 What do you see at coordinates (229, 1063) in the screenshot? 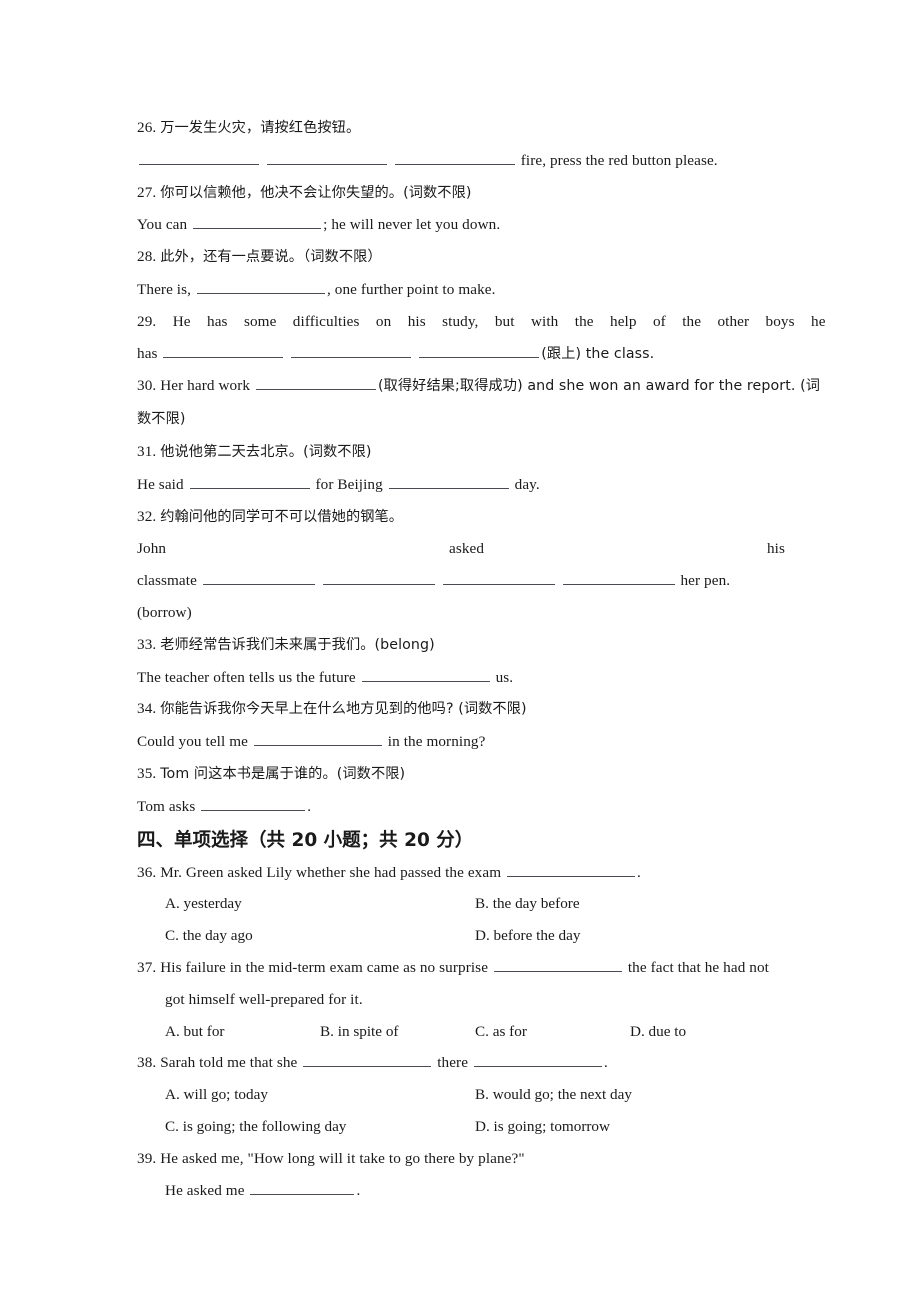
I see `question-38-stem-before: Sarah told me that she` at bounding box center [229, 1063].